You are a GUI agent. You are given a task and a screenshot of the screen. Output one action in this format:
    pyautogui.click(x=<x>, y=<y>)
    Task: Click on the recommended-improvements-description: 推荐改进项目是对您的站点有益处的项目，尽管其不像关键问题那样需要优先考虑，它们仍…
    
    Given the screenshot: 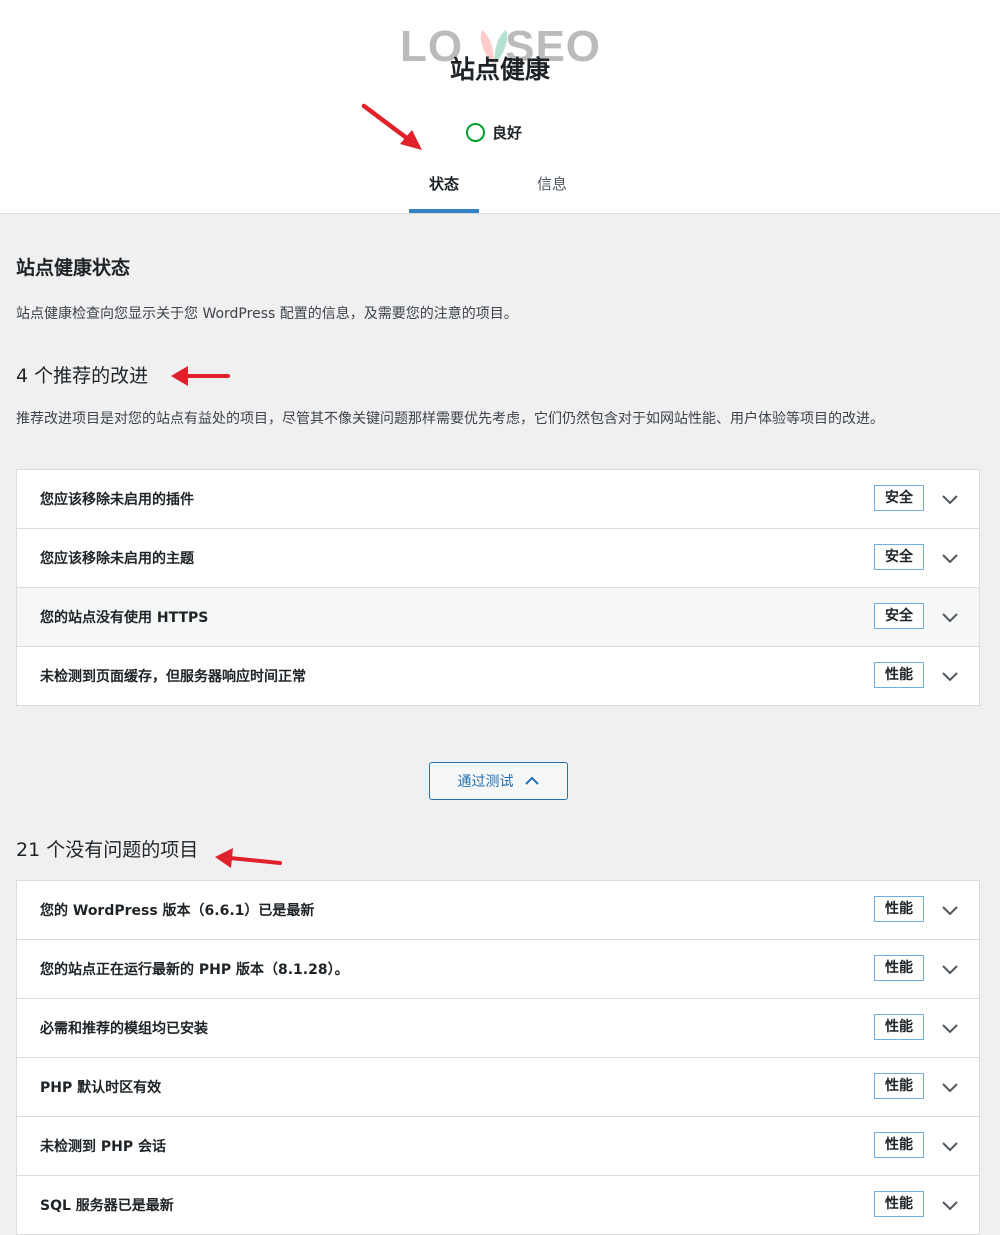 What is the action you would take?
    pyautogui.click(x=450, y=419)
    